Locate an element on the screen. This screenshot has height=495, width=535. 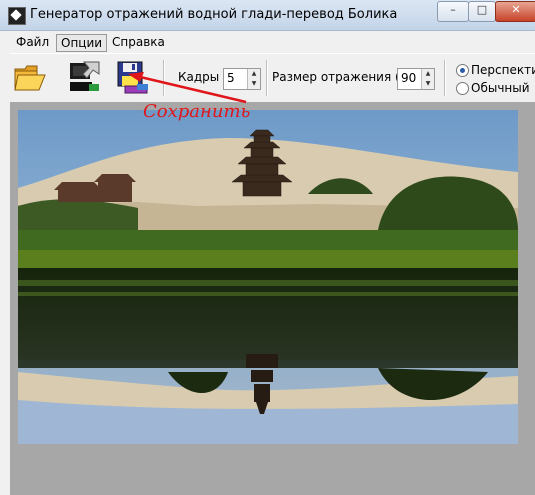
menu-help: Справка is located at coordinates (138, 42).